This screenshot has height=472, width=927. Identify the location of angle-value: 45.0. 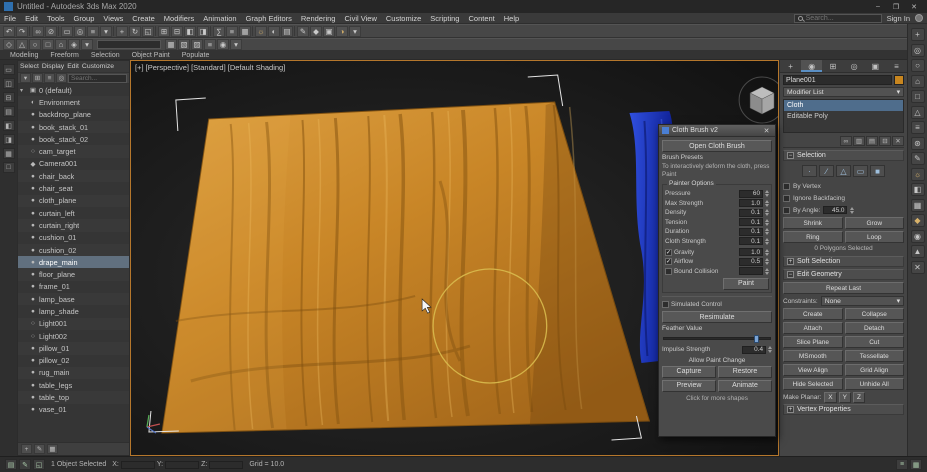
(835, 210).